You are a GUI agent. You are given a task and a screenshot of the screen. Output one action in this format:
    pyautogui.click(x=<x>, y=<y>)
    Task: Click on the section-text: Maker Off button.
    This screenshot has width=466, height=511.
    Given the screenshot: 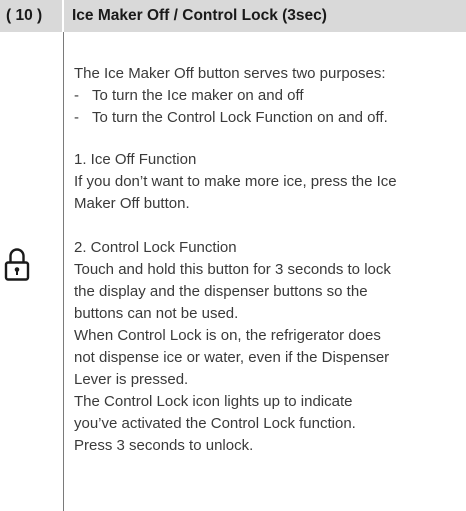 What is the action you would take?
    pyautogui.click(x=132, y=203)
    